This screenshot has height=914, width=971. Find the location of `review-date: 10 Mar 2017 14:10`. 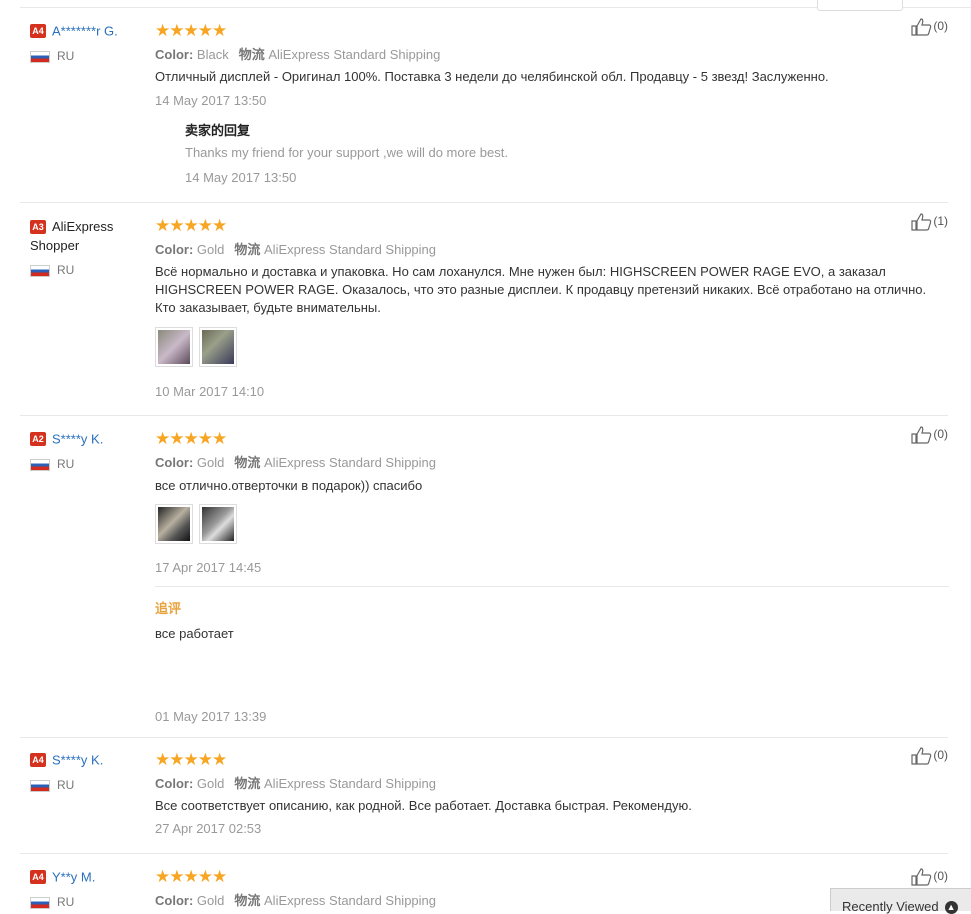

review-date: 10 Mar 2017 14:10 is located at coordinates (210, 391).